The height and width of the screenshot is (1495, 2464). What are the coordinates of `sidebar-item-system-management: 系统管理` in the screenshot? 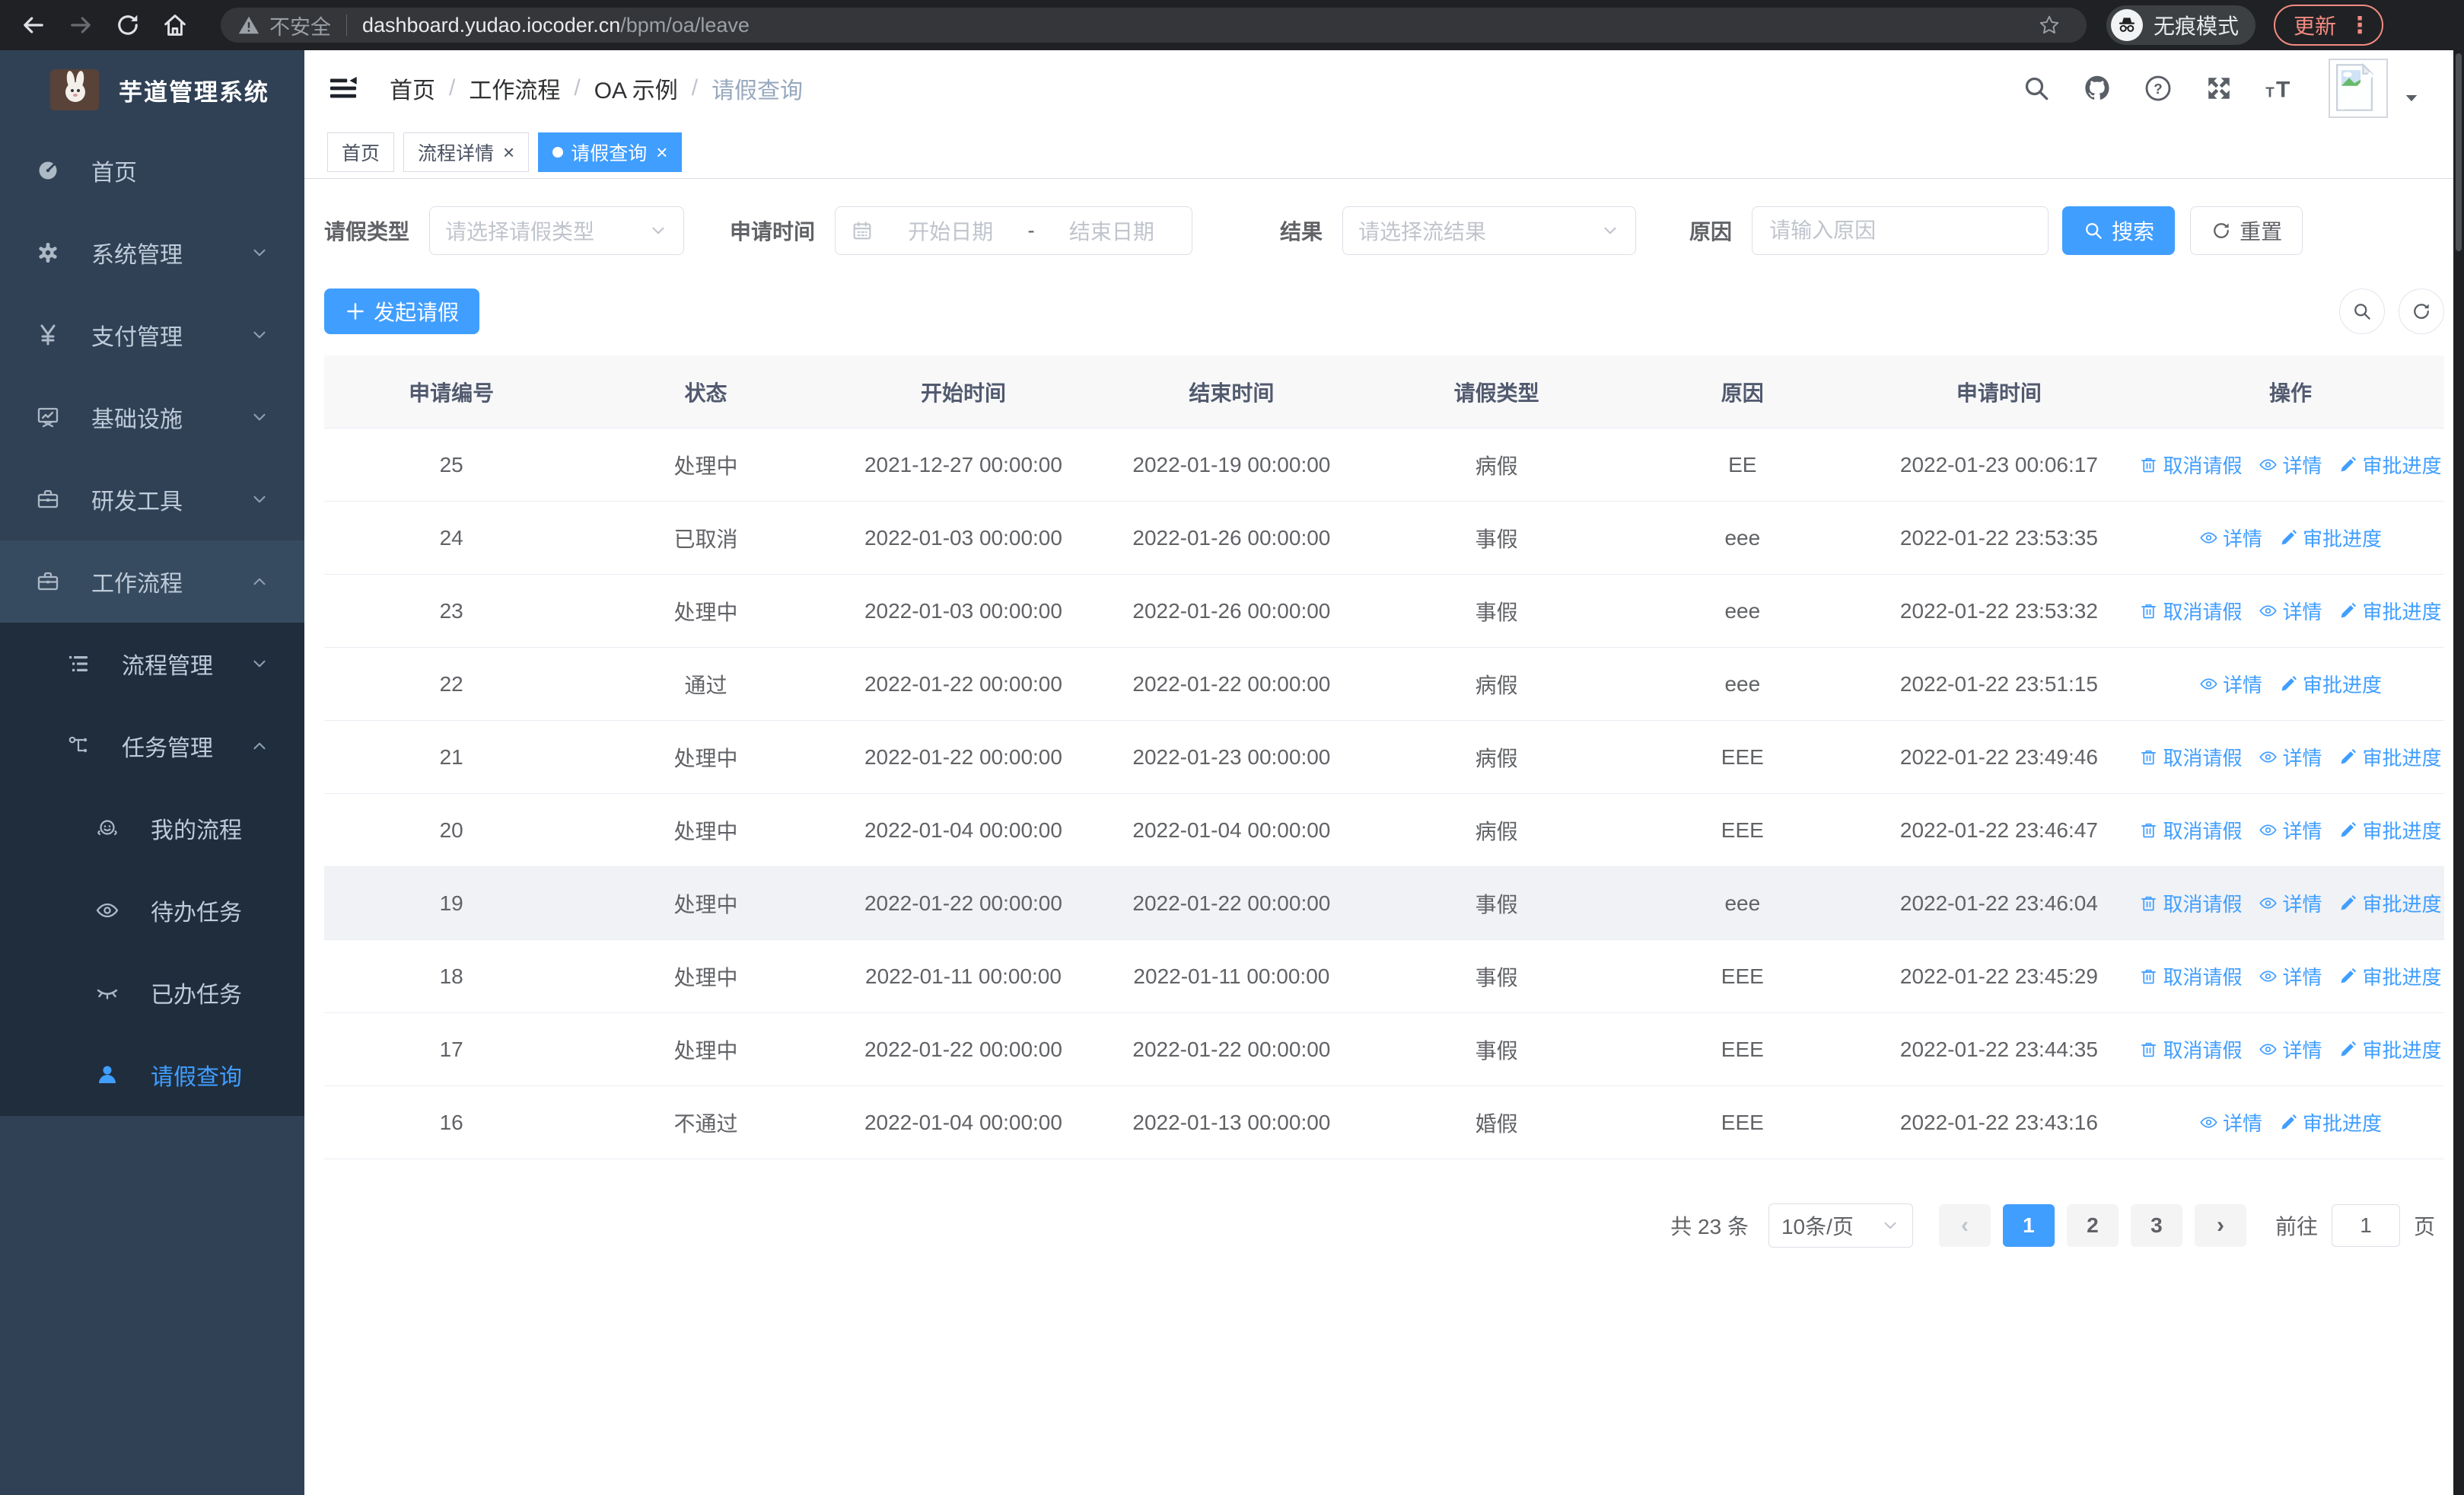 It's located at (152, 253).